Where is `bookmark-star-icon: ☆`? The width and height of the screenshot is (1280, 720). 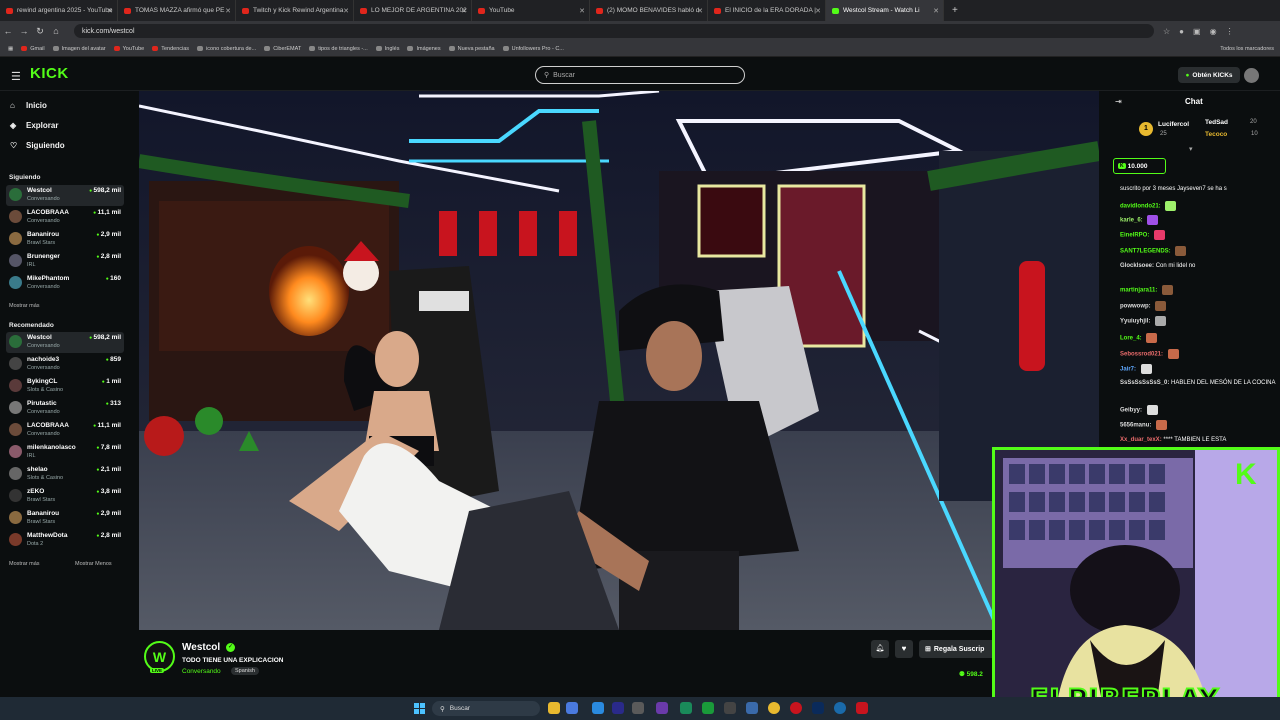 bookmark-star-icon: ☆ is located at coordinates (1166, 31).